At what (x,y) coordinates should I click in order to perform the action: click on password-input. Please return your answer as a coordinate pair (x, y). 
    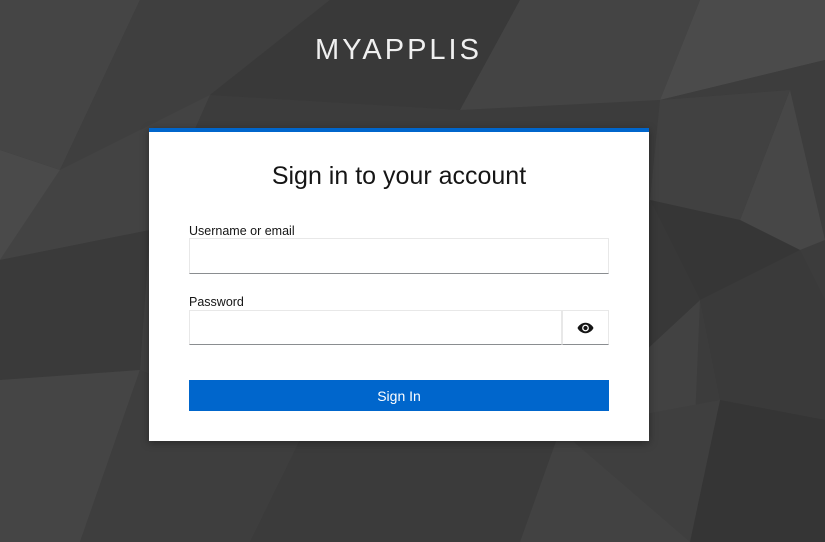
    Looking at the image, I should click on (375, 327).